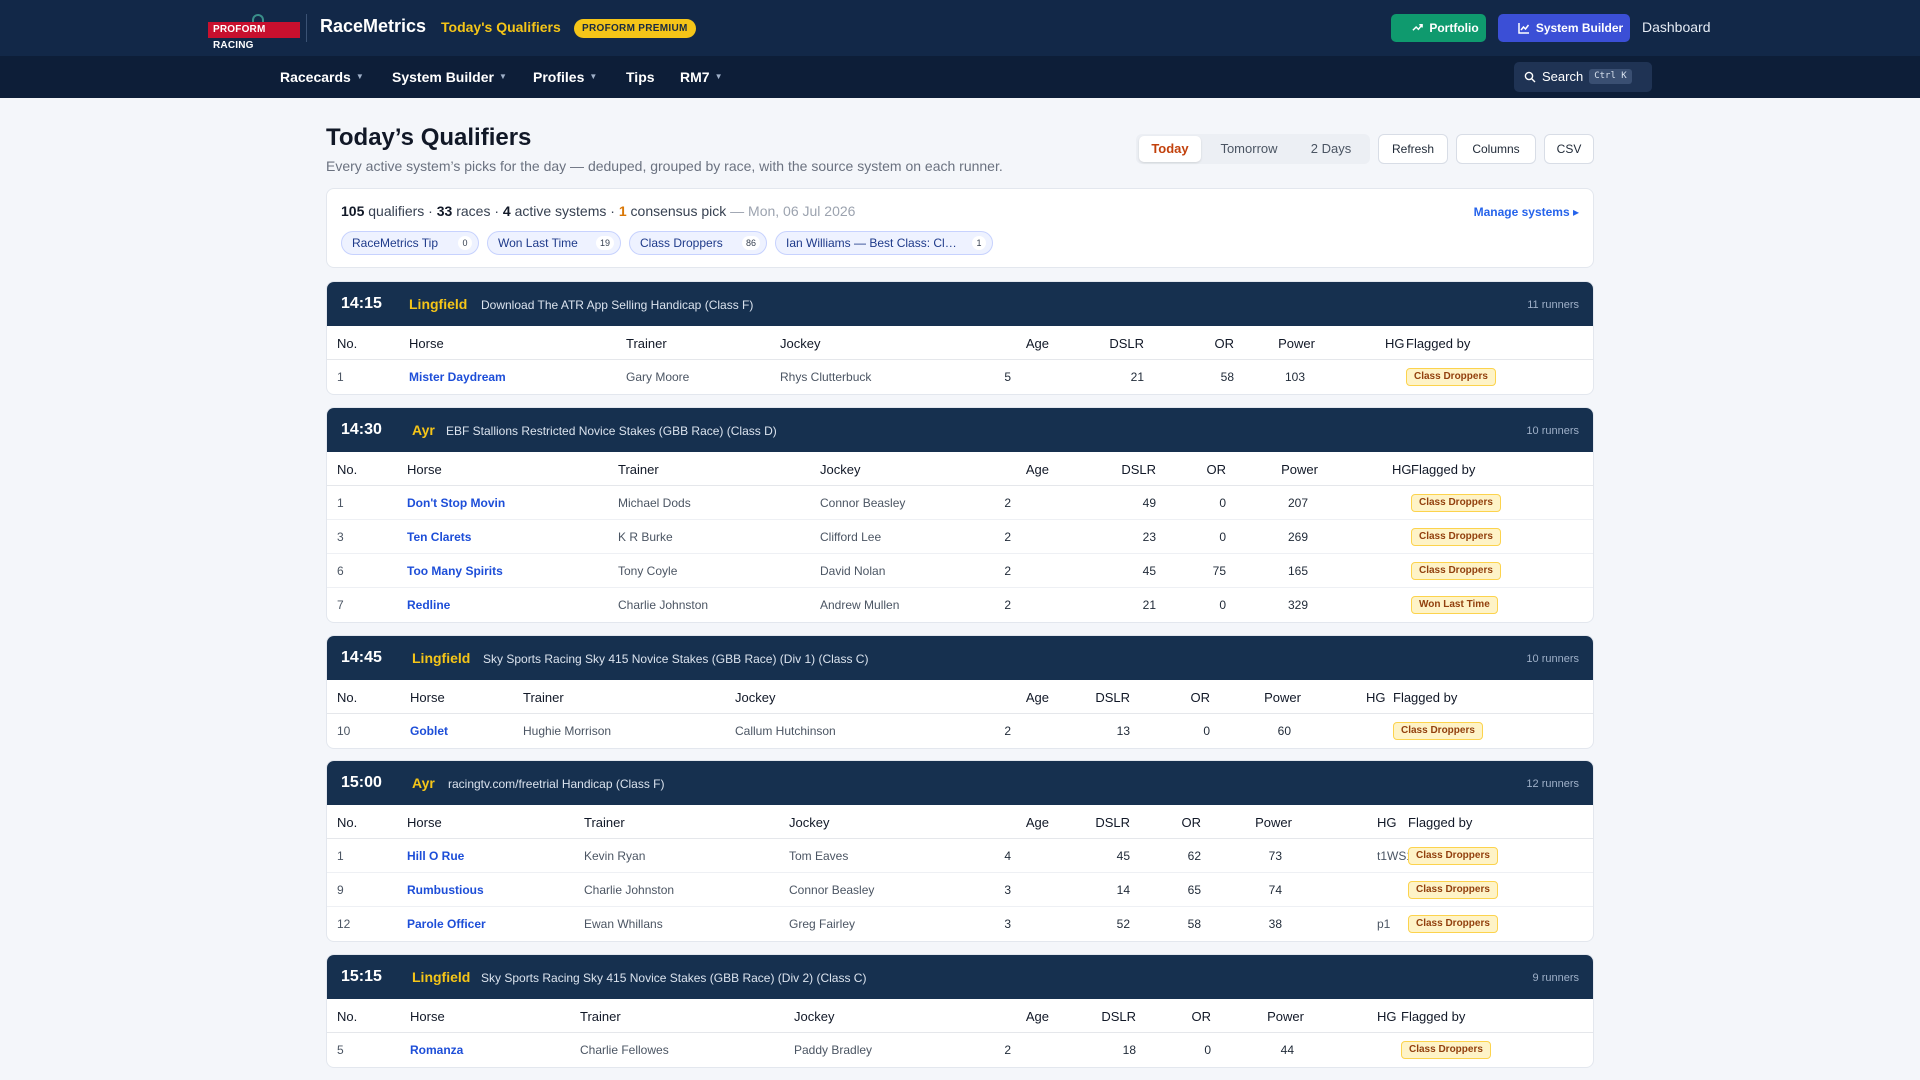 The width and height of the screenshot is (1920, 1080). I want to click on csv-button: CSV, so click(1569, 149).